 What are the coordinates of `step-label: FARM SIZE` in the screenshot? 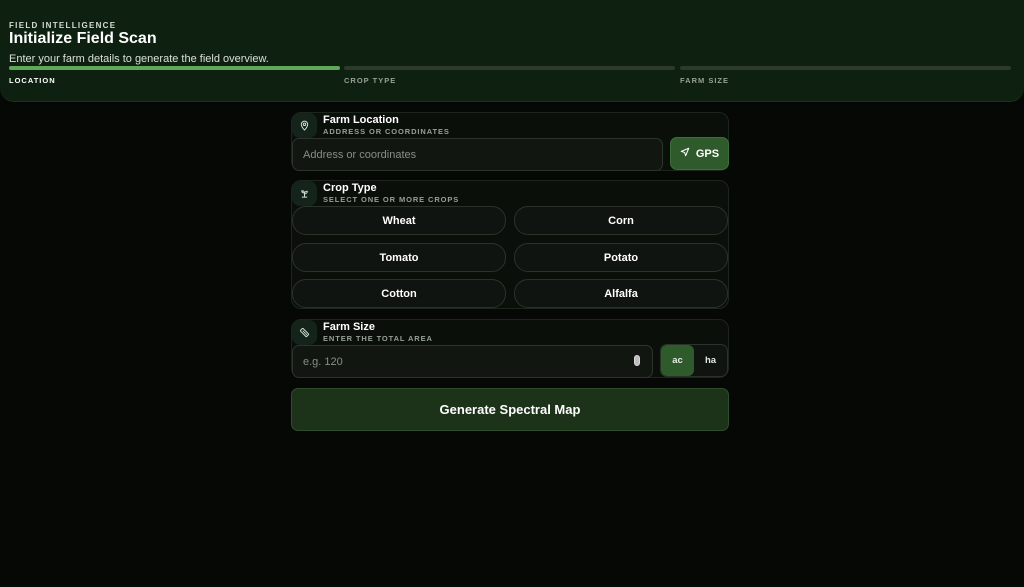 It's located at (705, 80).